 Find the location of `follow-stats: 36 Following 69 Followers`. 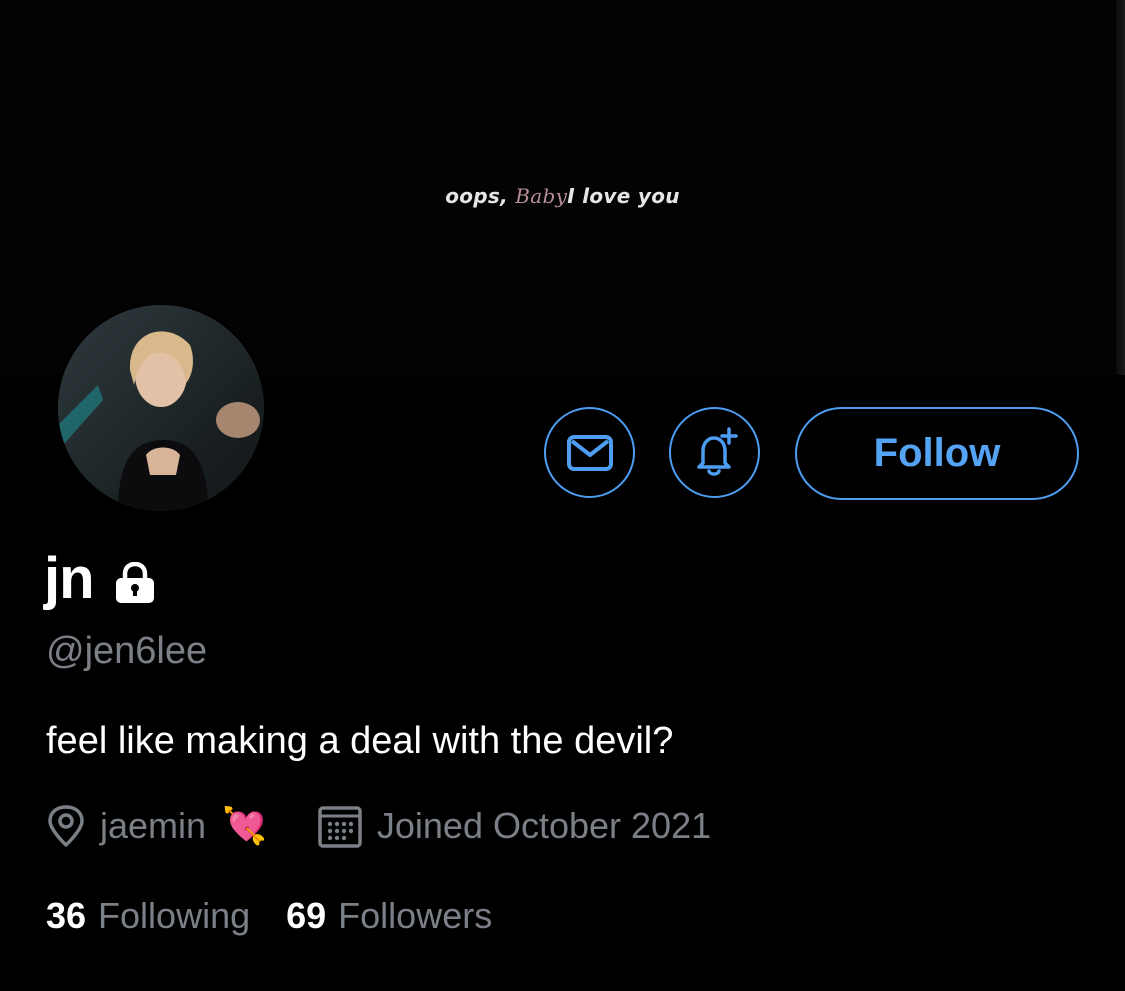

follow-stats: 36 Following 69 Followers is located at coordinates (269, 916).